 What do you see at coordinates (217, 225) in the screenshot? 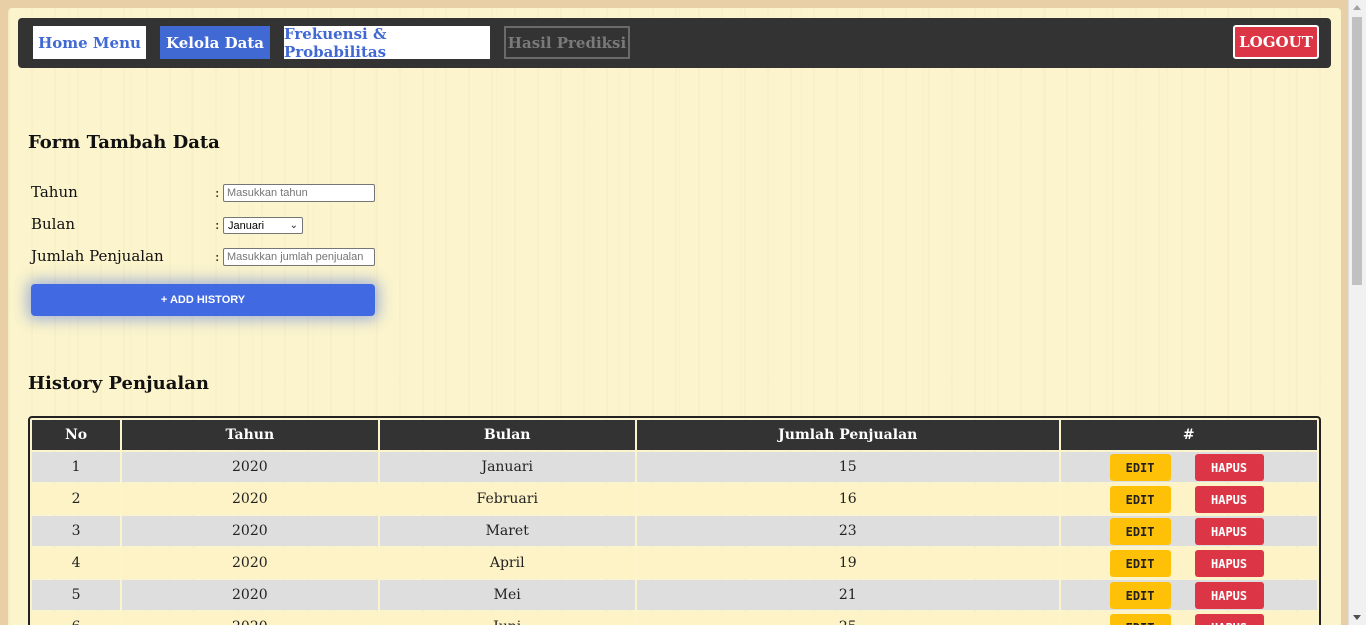
I see `bulan-colon: :` at bounding box center [217, 225].